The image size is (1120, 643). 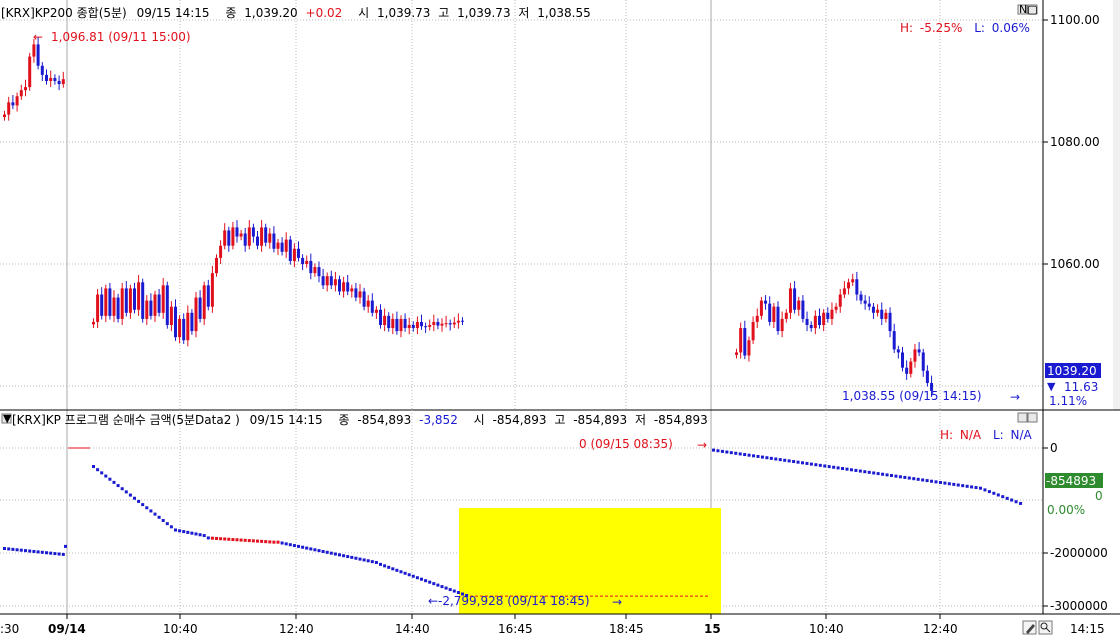 I want to click on panel-buttons-glyph: N▢, so click(x=1028, y=9).